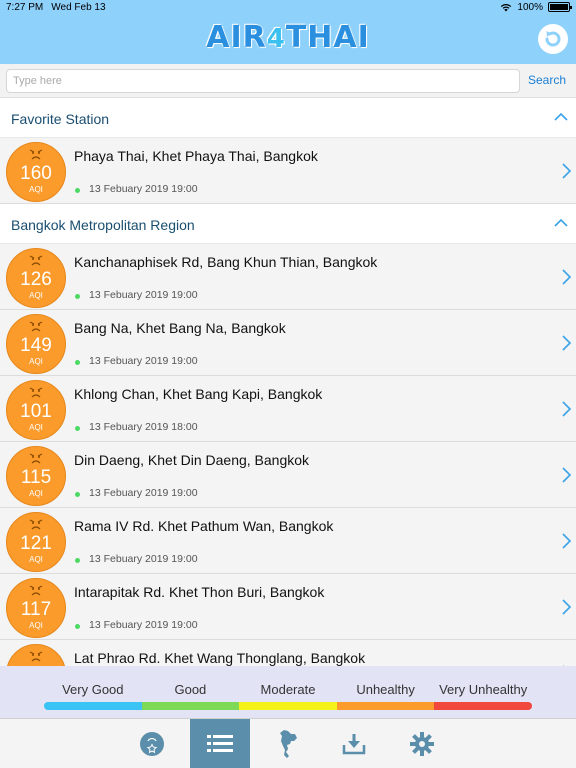 The image size is (576, 768). I want to click on refresh-button, so click(553, 39).